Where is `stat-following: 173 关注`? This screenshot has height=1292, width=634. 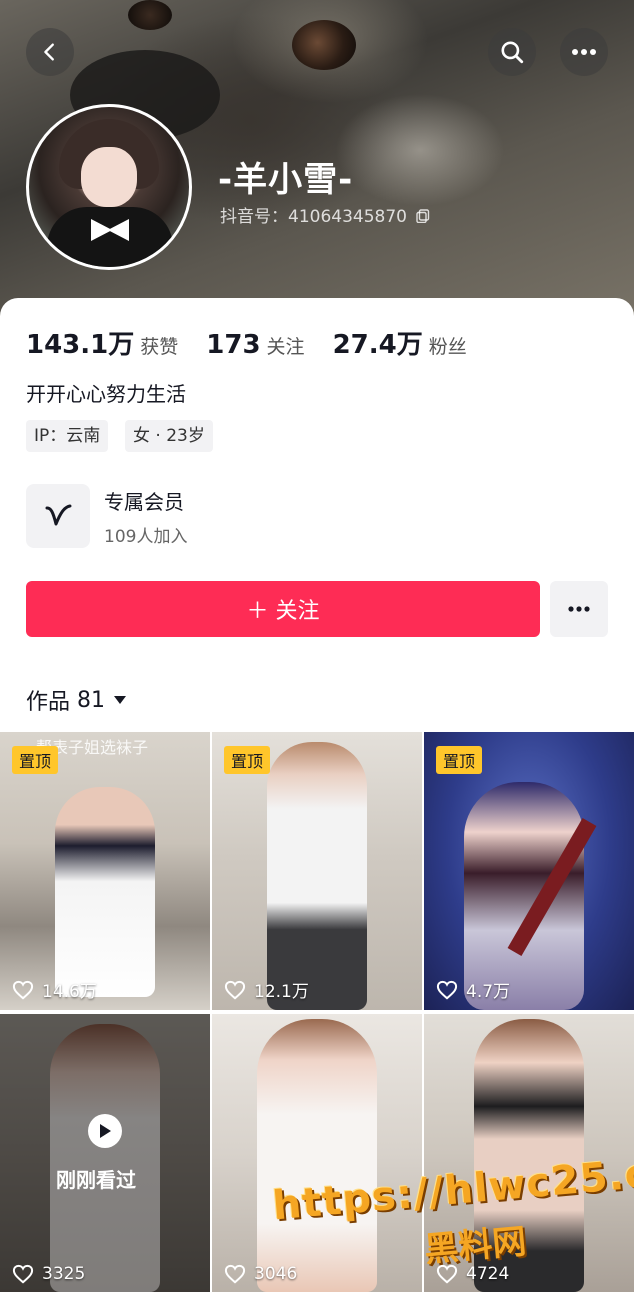 stat-following: 173 关注 is located at coordinates (255, 345).